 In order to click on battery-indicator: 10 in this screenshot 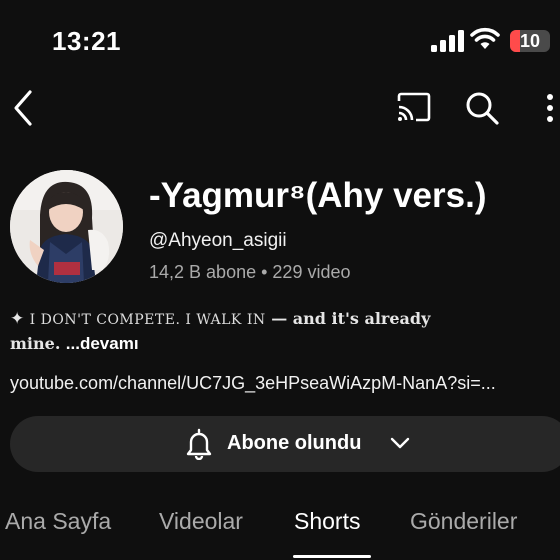, I will do `click(530, 41)`.